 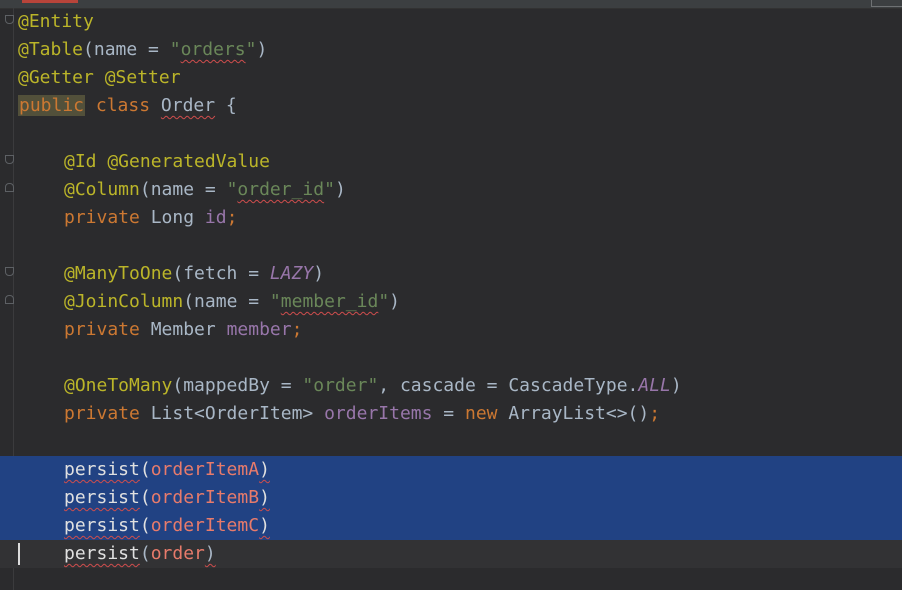 I want to click on keyword-highlighted: public, so click(x=52, y=105).